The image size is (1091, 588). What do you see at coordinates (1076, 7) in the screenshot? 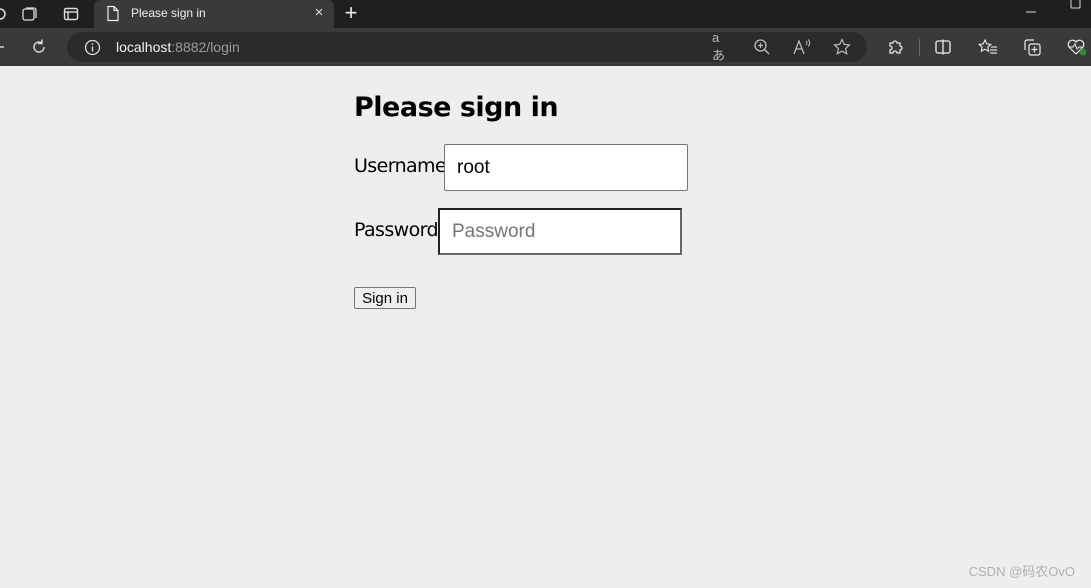
I see `maximize-icon` at bounding box center [1076, 7].